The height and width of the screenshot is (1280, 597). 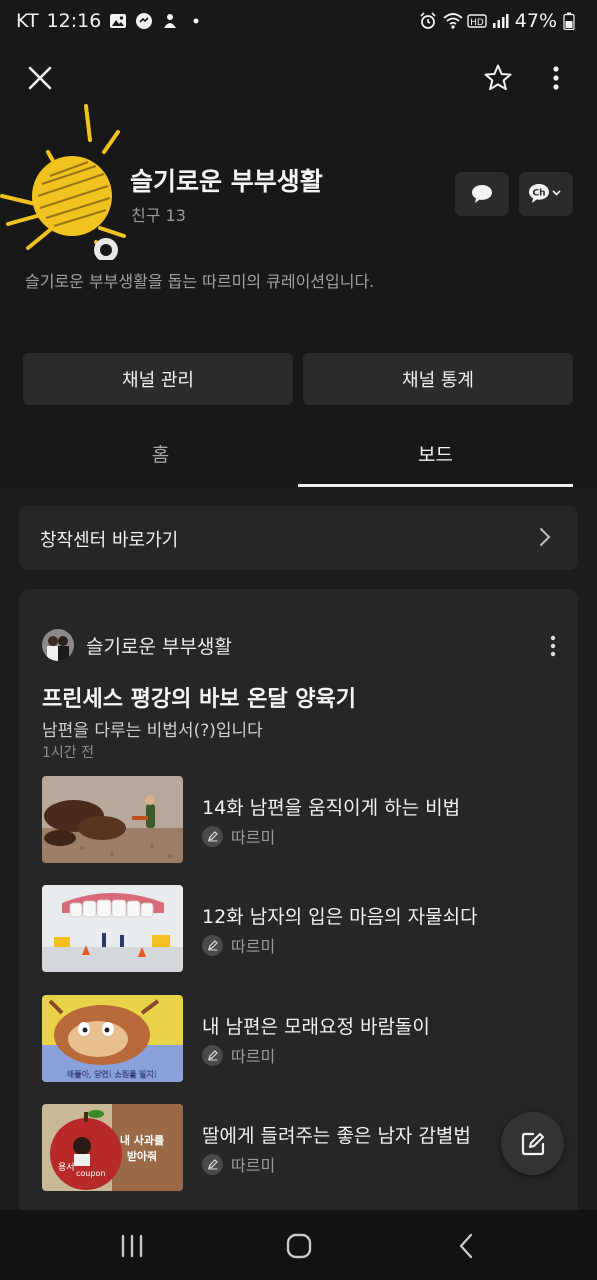 What do you see at coordinates (142, 1140) in the screenshot?
I see `thumbnail-text-line1: 내 사과를` at bounding box center [142, 1140].